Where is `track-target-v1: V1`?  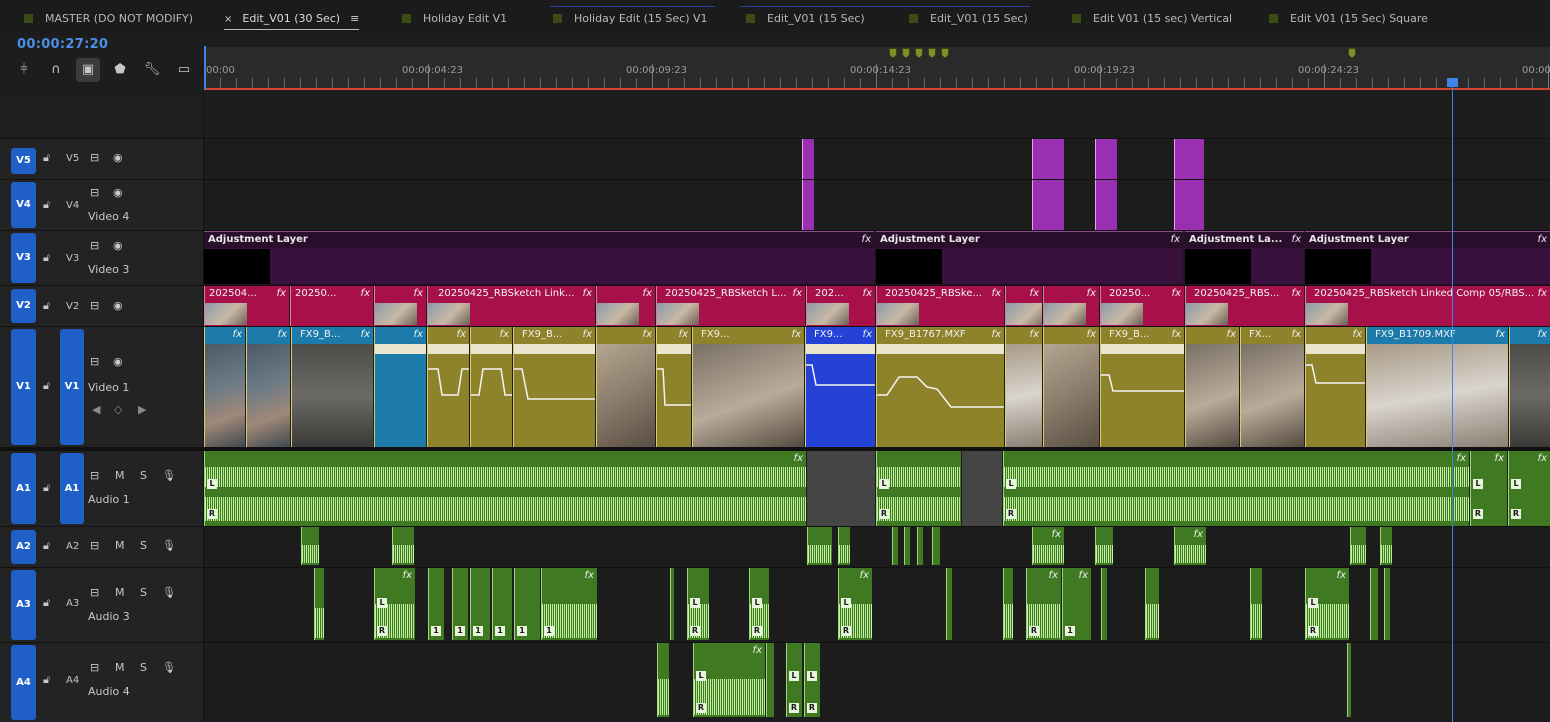
track-target-v1: V1 is located at coordinates (72, 387).